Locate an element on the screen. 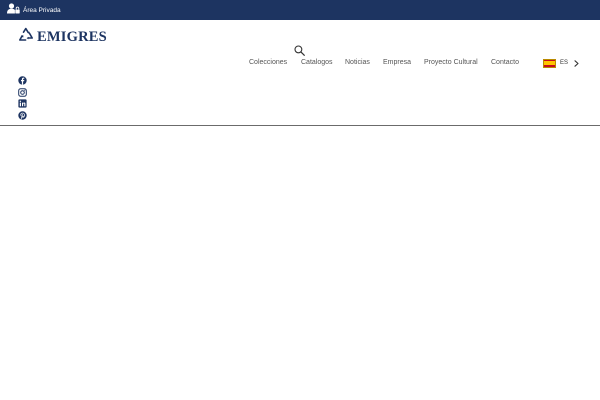 The height and width of the screenshot is (400, 600). pinterest-link is located at coordinates (22, 113).